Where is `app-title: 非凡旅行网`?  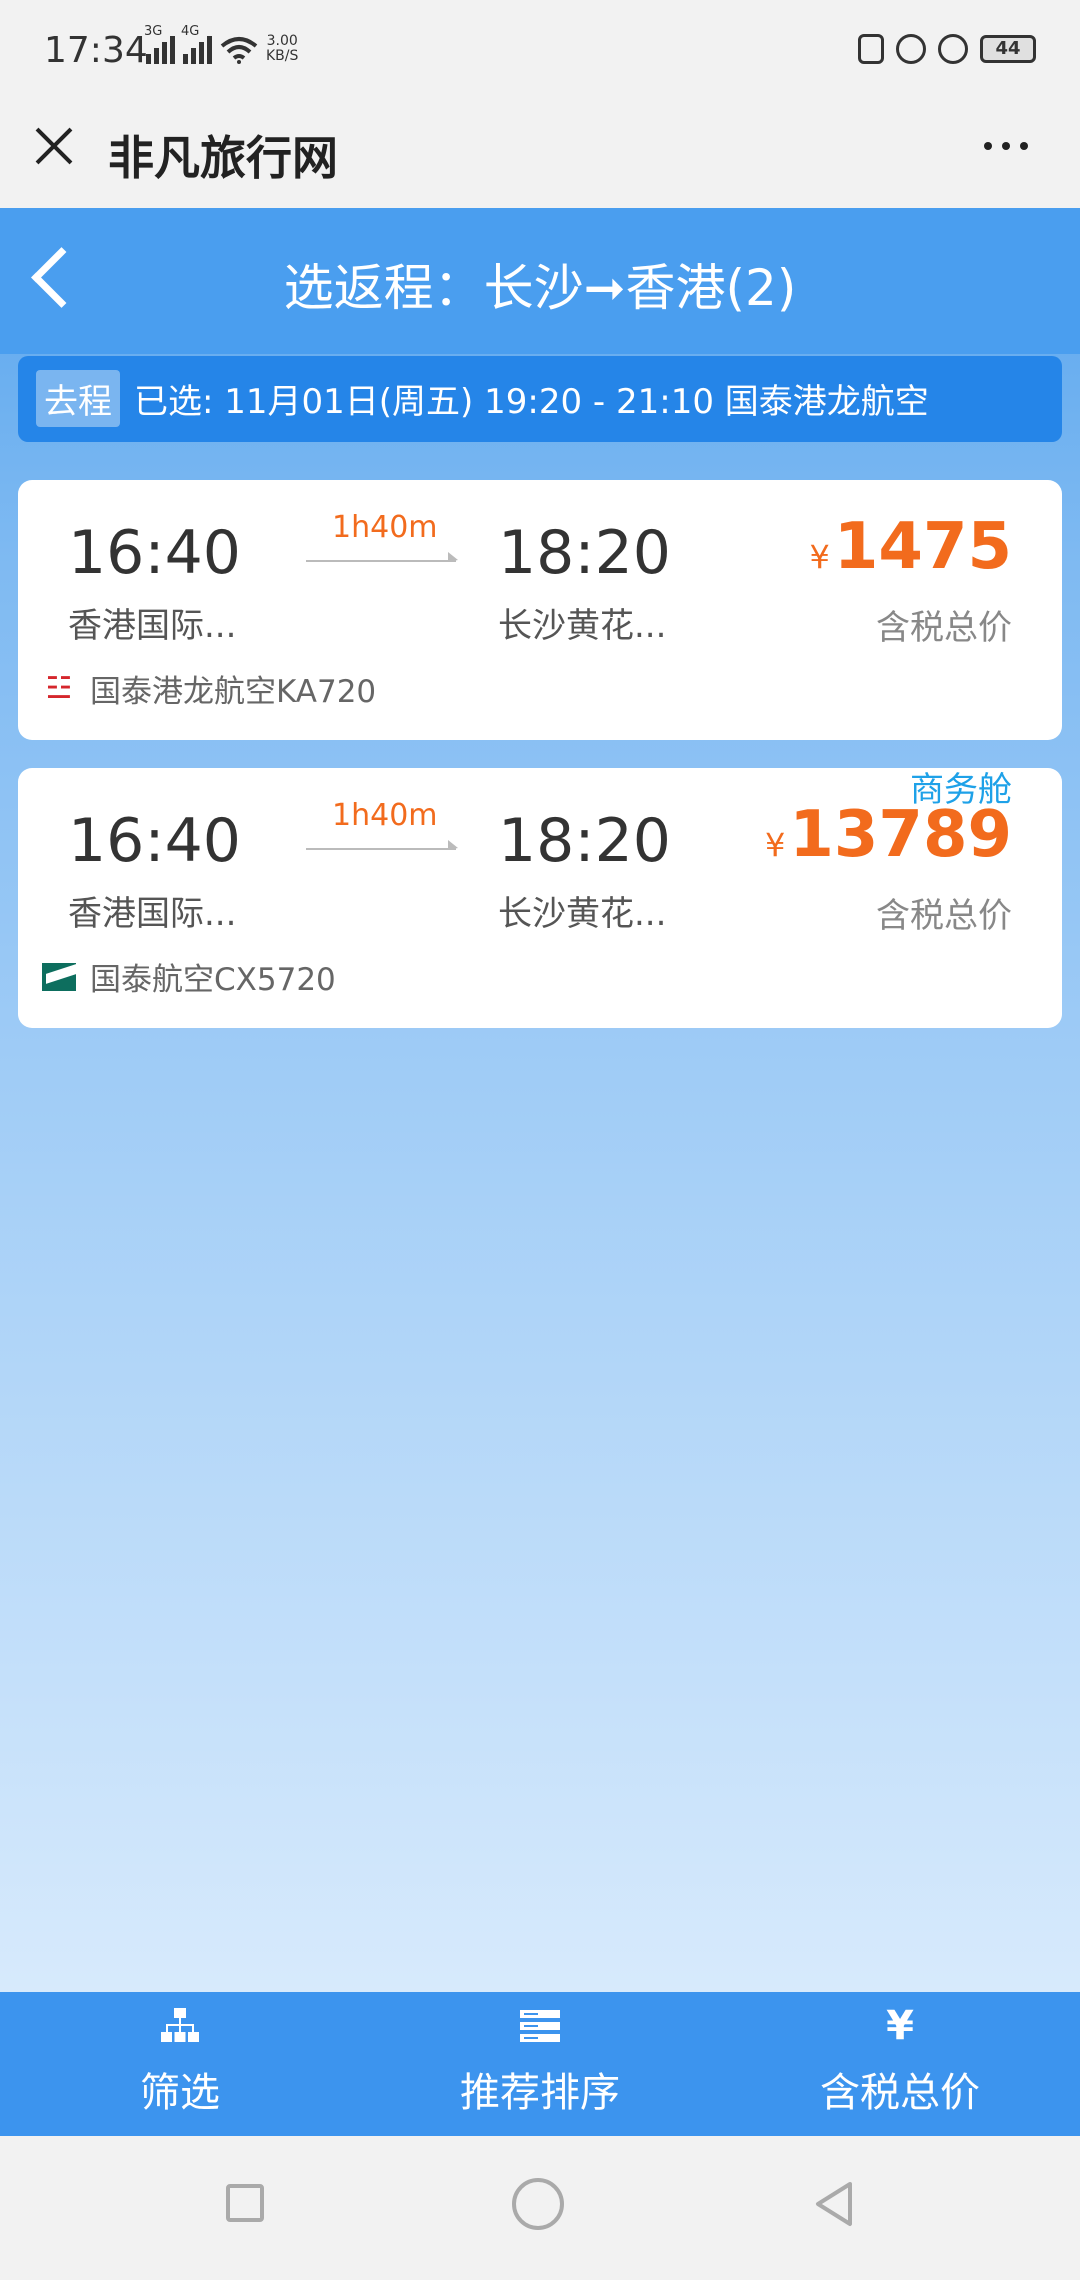
app-title: 非凡旅行网 is located at coordinates (223, 158).